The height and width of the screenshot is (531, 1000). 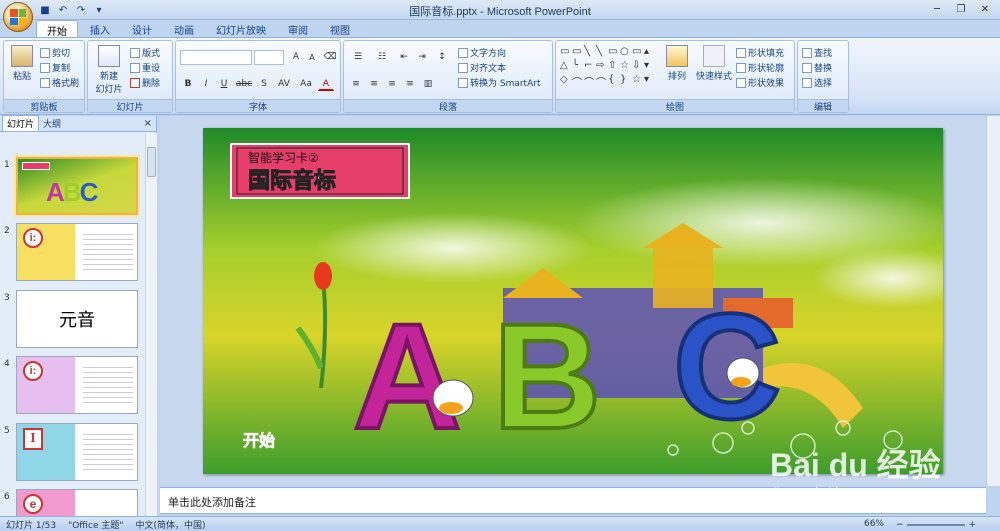 I want to click on strikethrough-button: abc, so click(x=244, y=84).